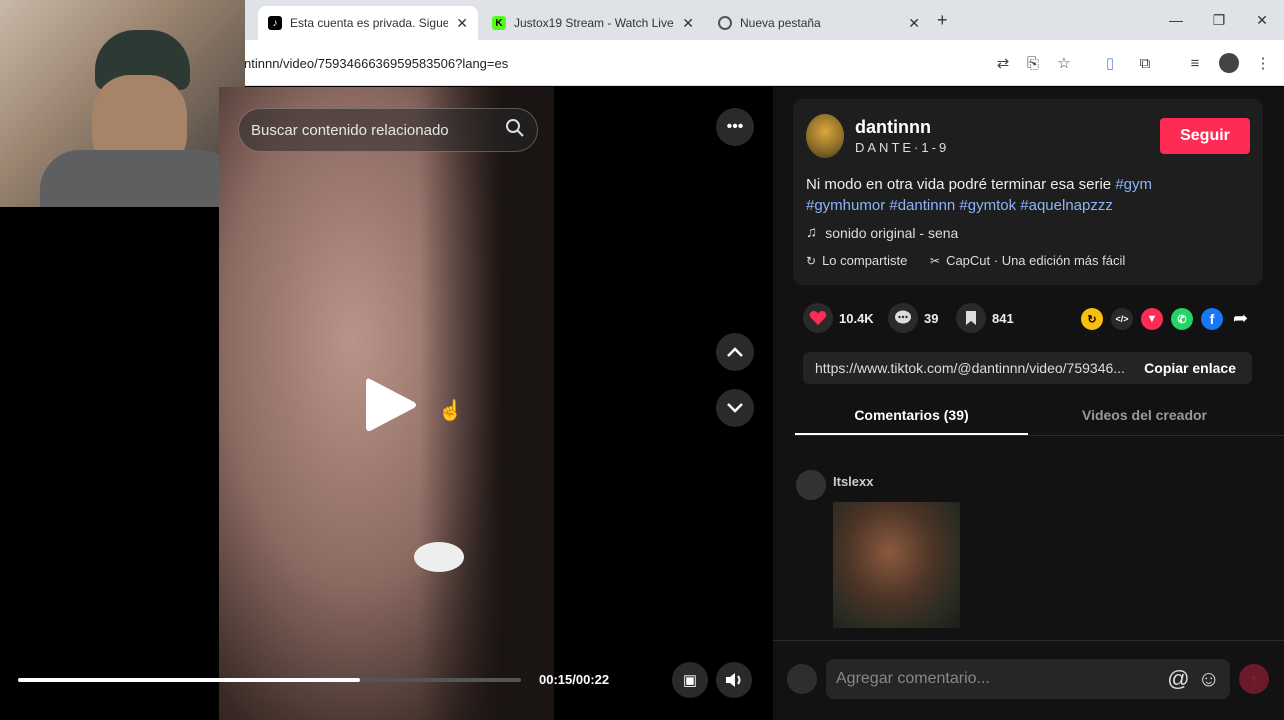  What do you see at coordinates (725, 23) in the screenshot?
I see `chrome-icon` at bounding box center [725, 23].